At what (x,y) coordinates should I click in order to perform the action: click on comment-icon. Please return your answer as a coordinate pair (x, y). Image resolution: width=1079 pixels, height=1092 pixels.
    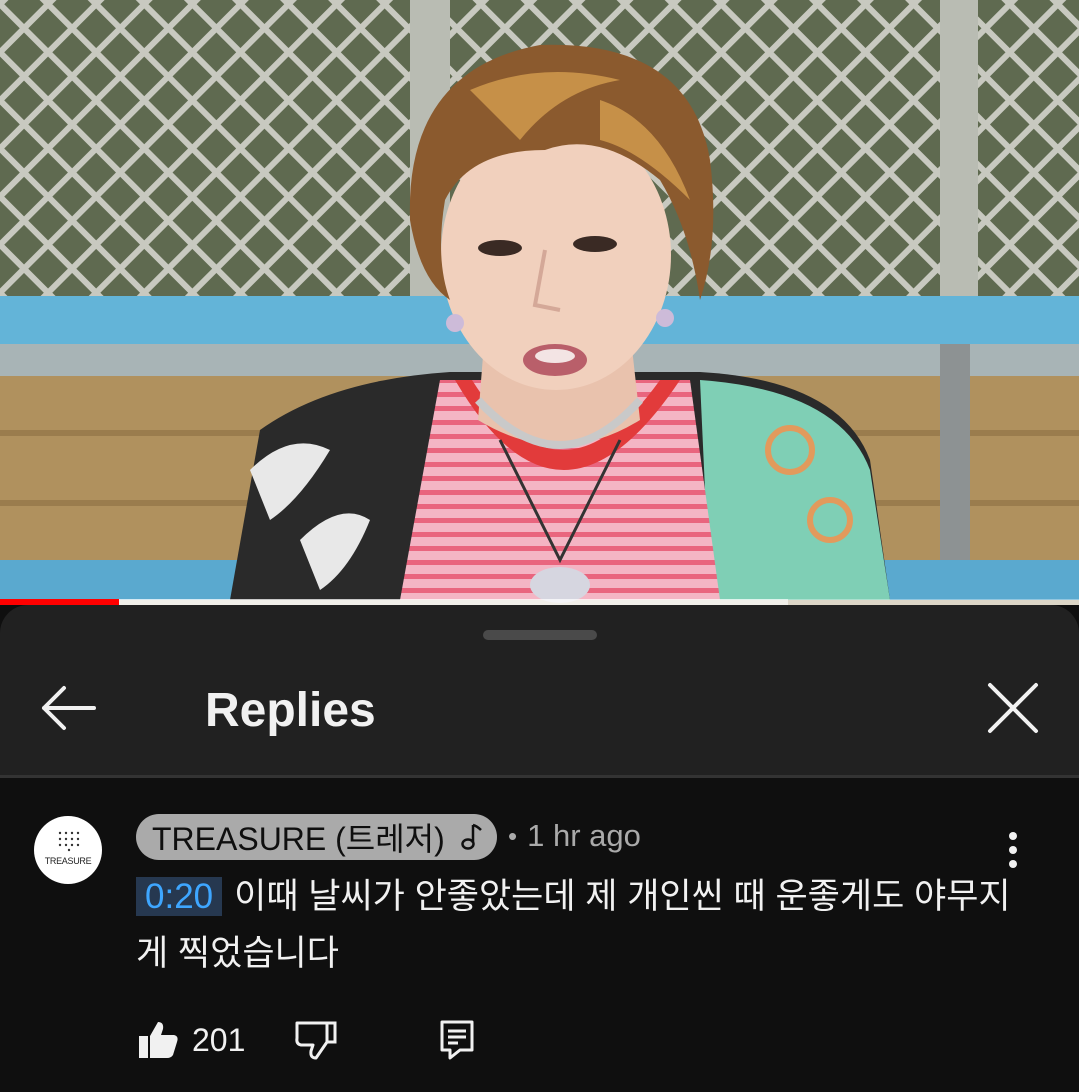
    Looking at the image, I should click on (457, 1040).